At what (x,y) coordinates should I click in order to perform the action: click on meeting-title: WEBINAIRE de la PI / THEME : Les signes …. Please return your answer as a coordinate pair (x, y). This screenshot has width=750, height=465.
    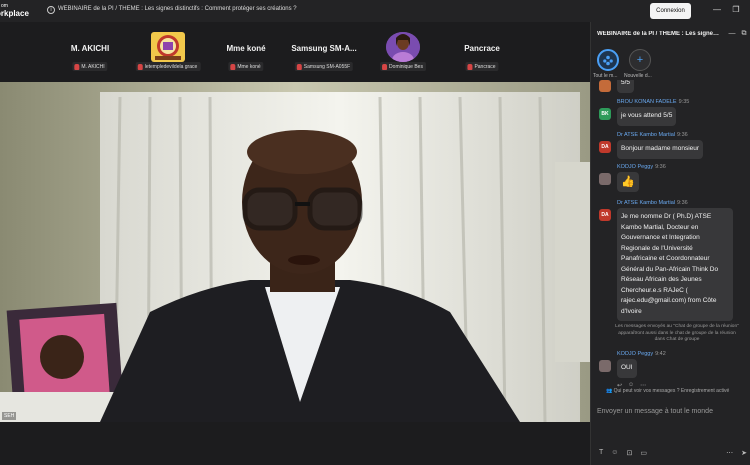
    Looking at the image, I should click on (177, 9).